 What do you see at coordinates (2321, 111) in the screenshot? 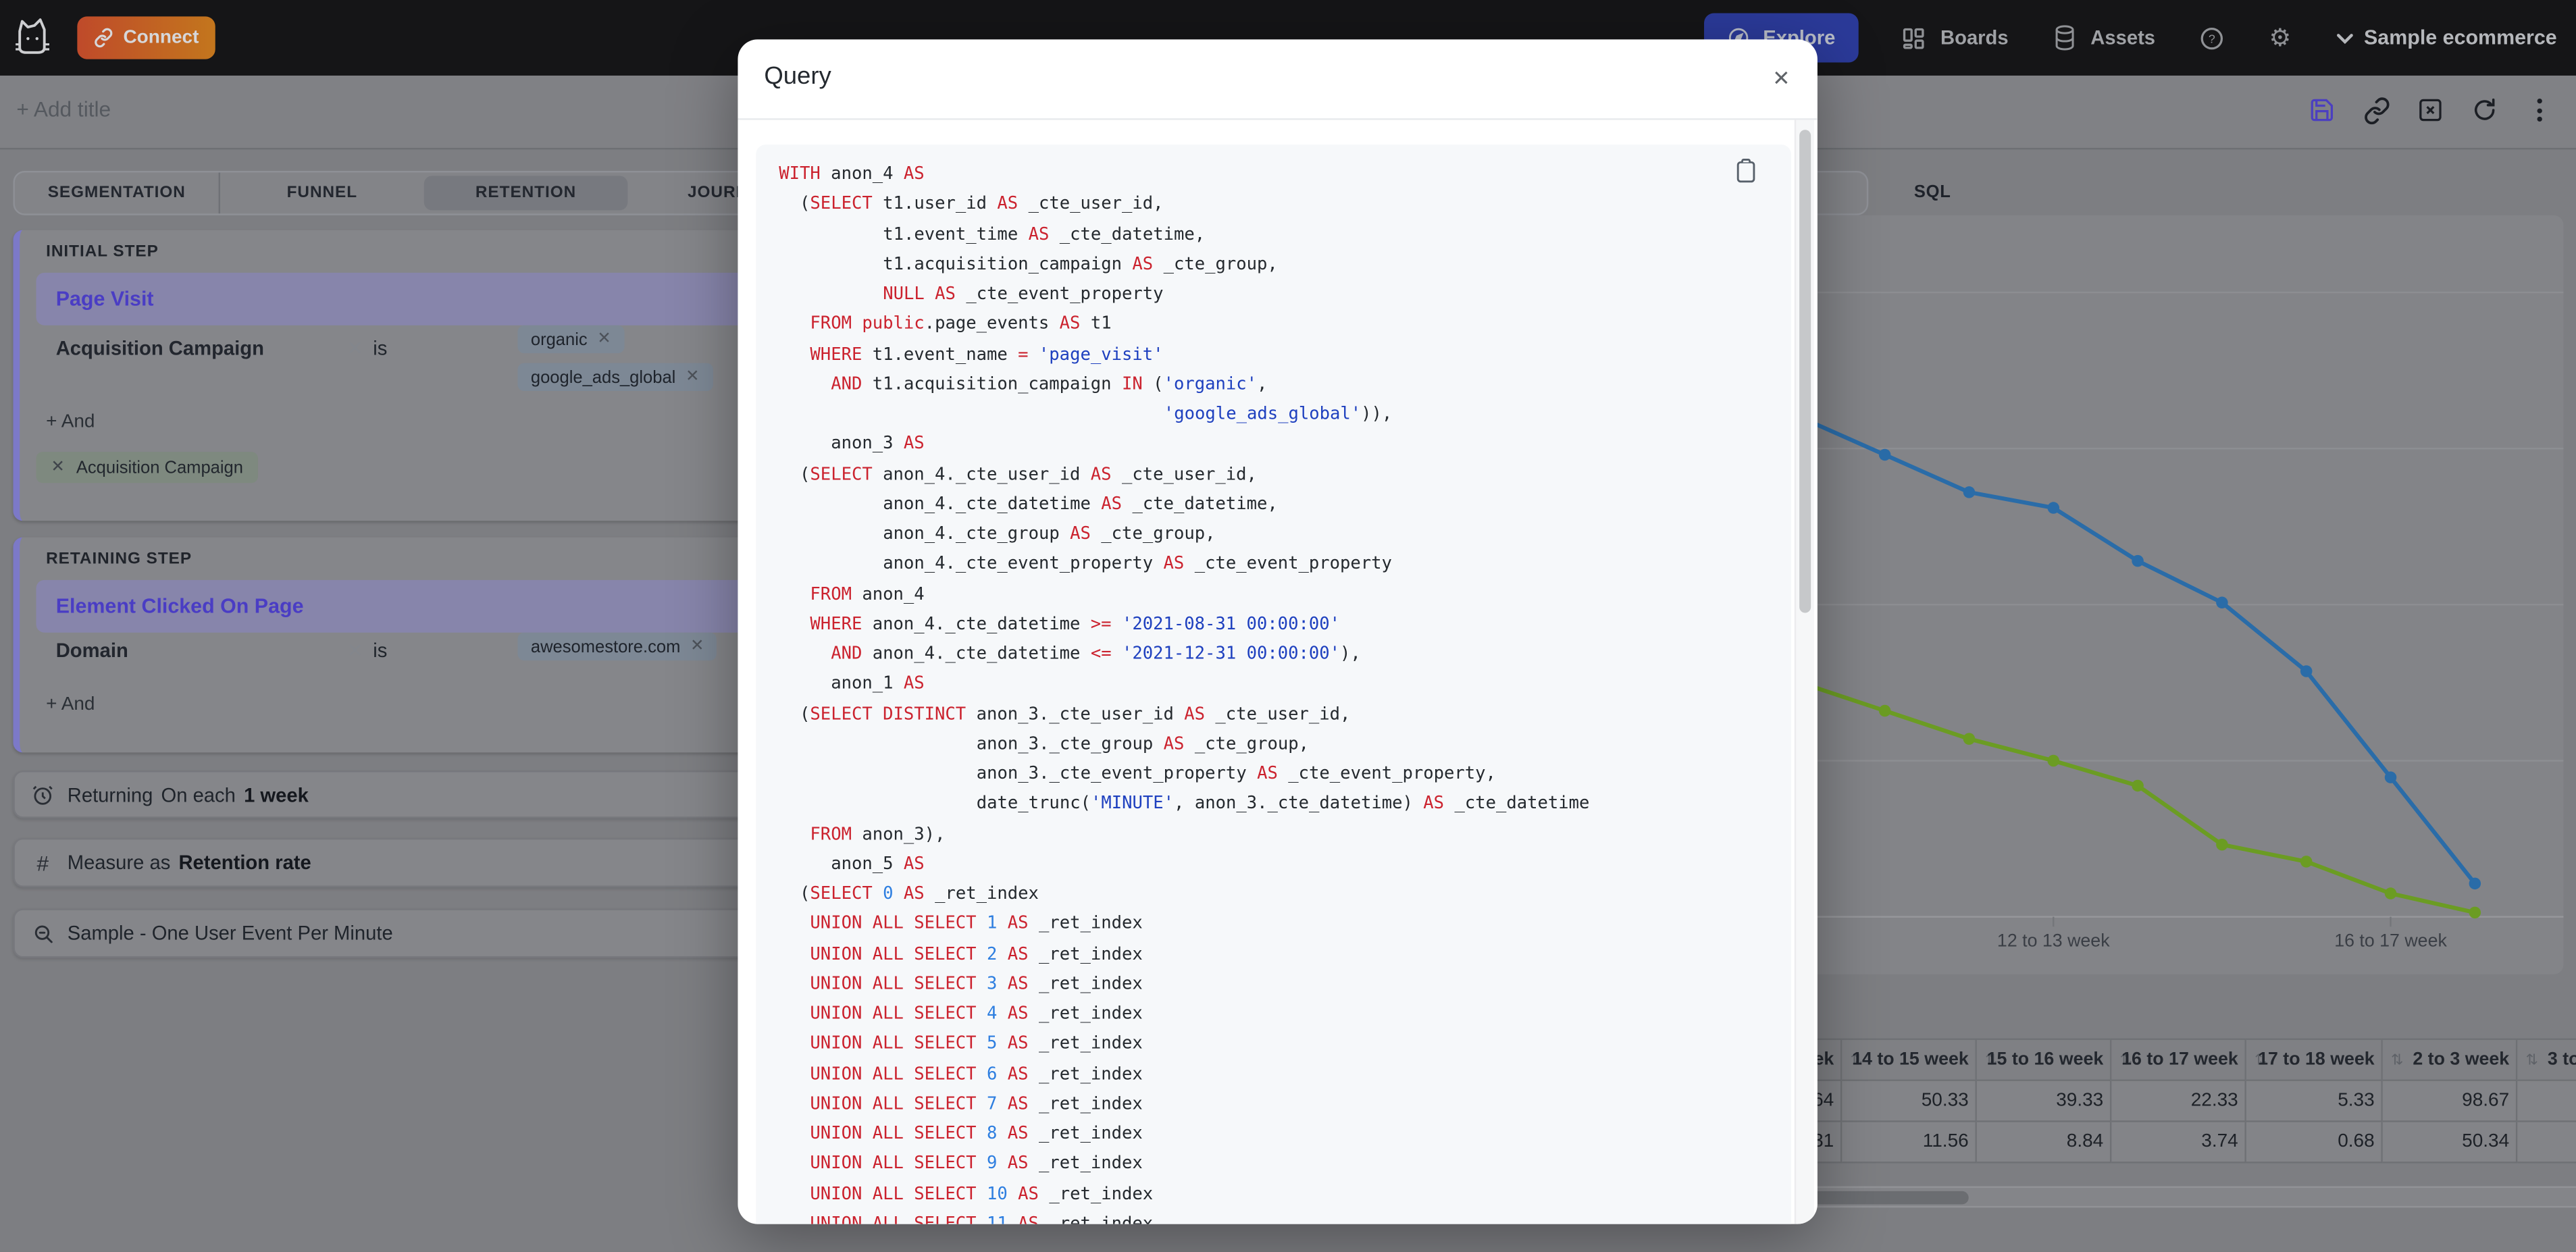
I see `save-icon` at bounding box center [2321, 111].